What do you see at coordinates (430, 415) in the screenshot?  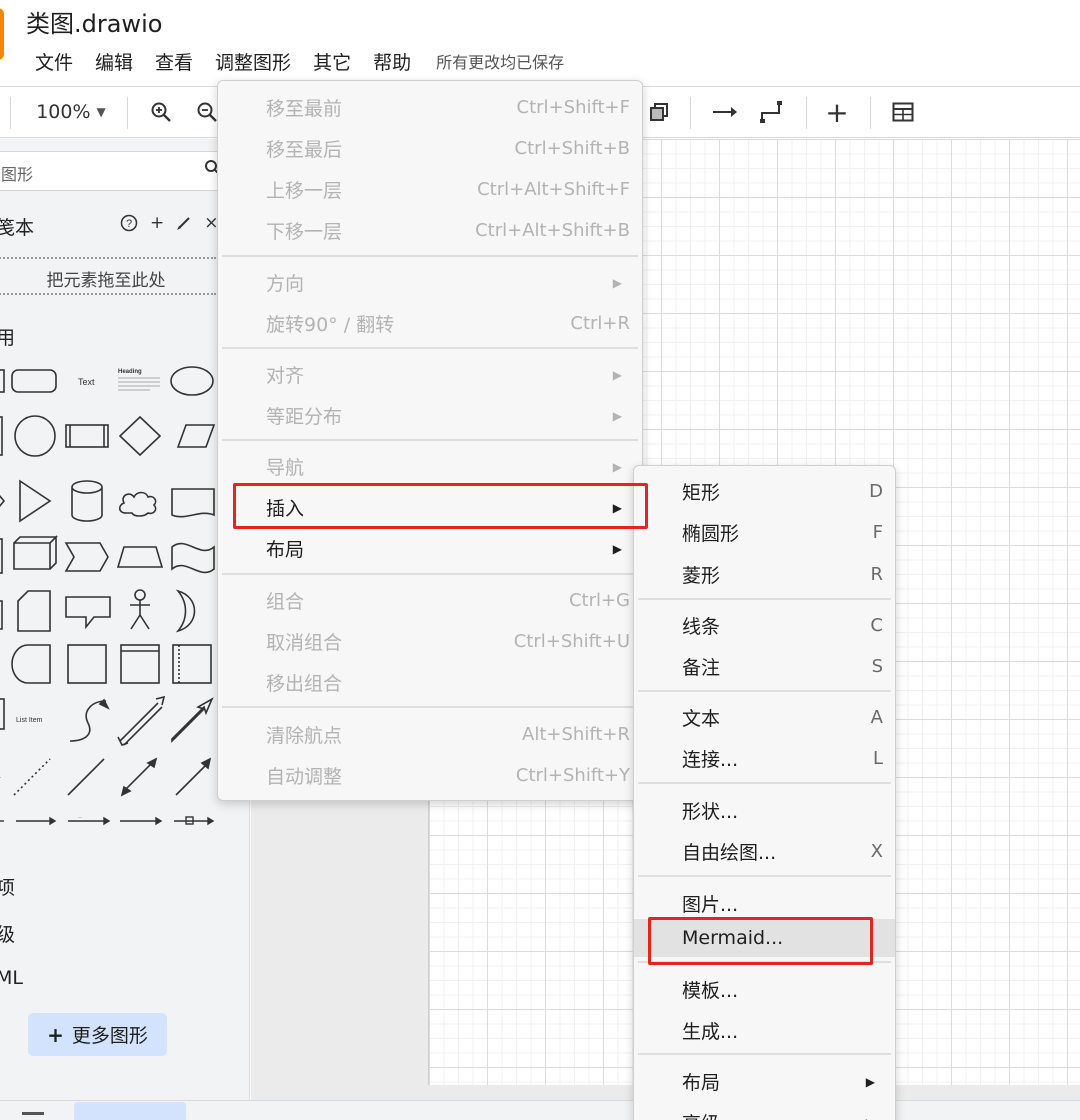 I see `menu-item-distribute: 等距分布 ▶` at bounding box center [430, 415].